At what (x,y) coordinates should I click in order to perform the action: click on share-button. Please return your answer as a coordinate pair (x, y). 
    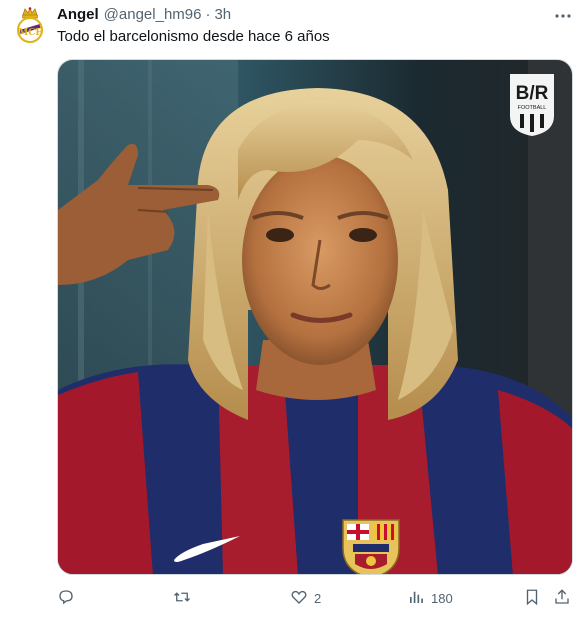
    Looking at the image, I should click on (562, 598).